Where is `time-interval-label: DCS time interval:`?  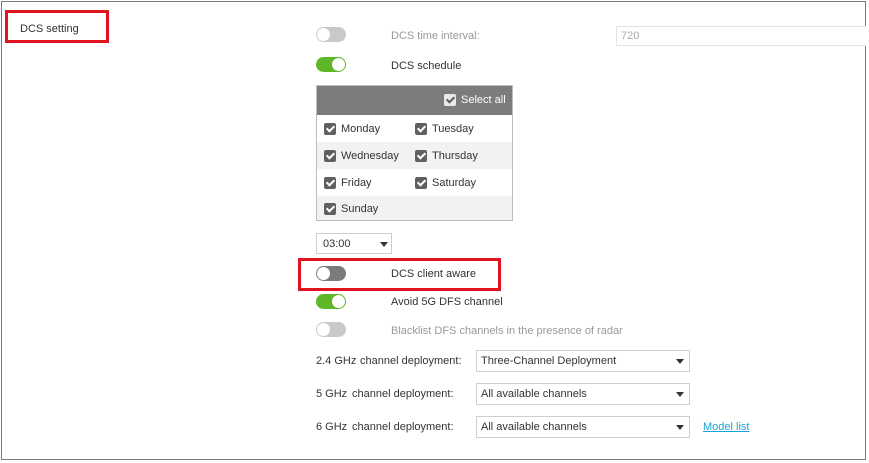
time-interval-label: DCS time interval: is located at coordinates (435, 36).